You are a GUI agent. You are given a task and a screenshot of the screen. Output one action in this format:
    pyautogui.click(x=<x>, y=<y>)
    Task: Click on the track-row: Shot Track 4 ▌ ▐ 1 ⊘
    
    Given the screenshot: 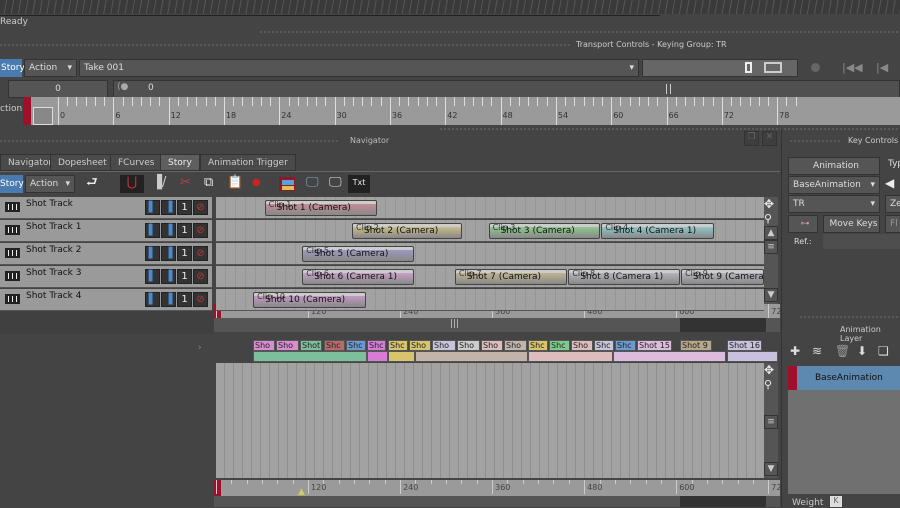 What is the action you would take?
    pyautogui.click(x=106, y=300)
    